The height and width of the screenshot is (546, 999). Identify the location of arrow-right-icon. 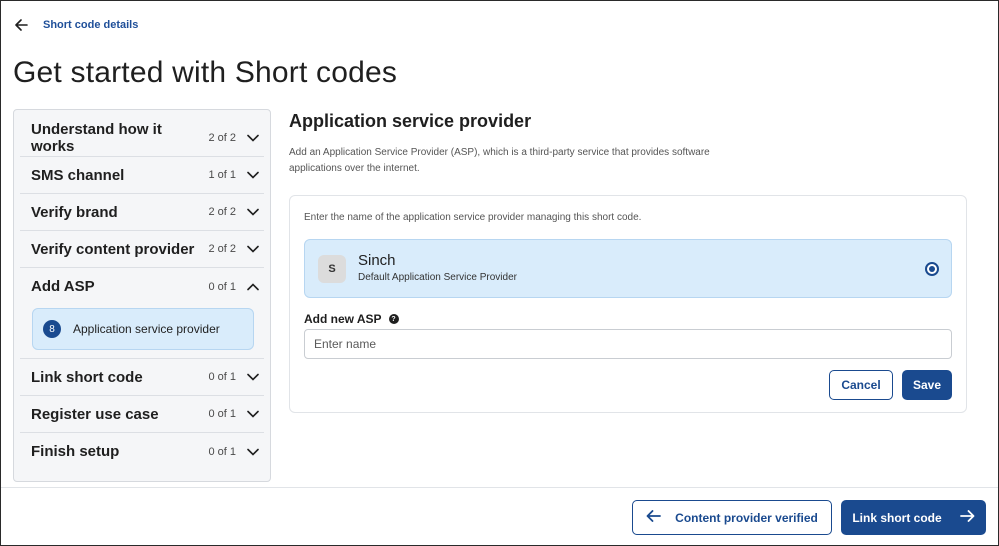
(967, 517).